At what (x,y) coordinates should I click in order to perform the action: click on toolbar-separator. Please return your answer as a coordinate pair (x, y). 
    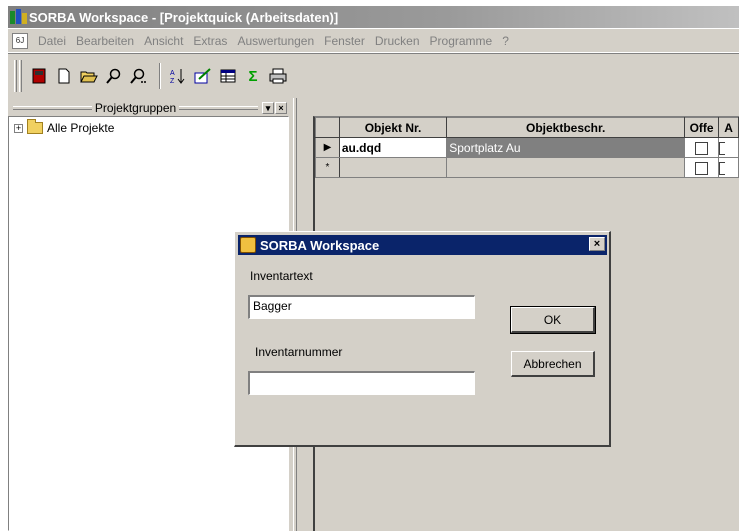
    Looking at the image, I should click on (160, 76).